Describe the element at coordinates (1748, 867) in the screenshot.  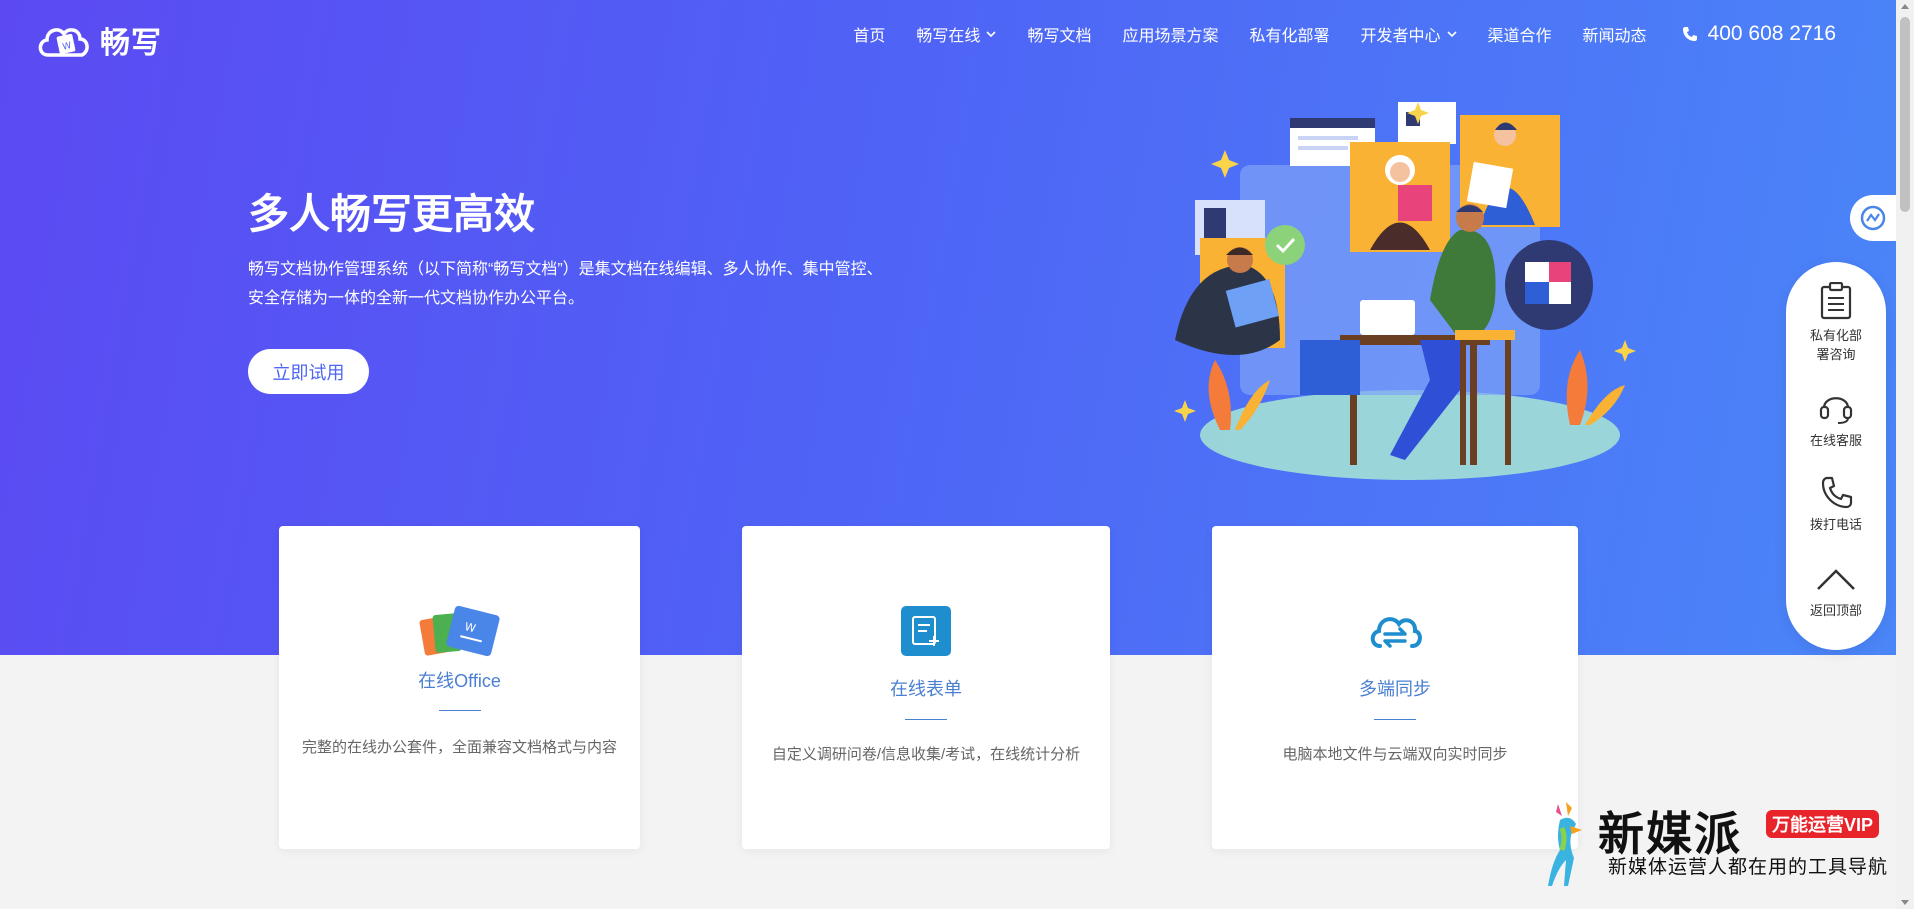
I see `watermark-subtitle: 新媒体运营人都在用的工具导航` at that location.